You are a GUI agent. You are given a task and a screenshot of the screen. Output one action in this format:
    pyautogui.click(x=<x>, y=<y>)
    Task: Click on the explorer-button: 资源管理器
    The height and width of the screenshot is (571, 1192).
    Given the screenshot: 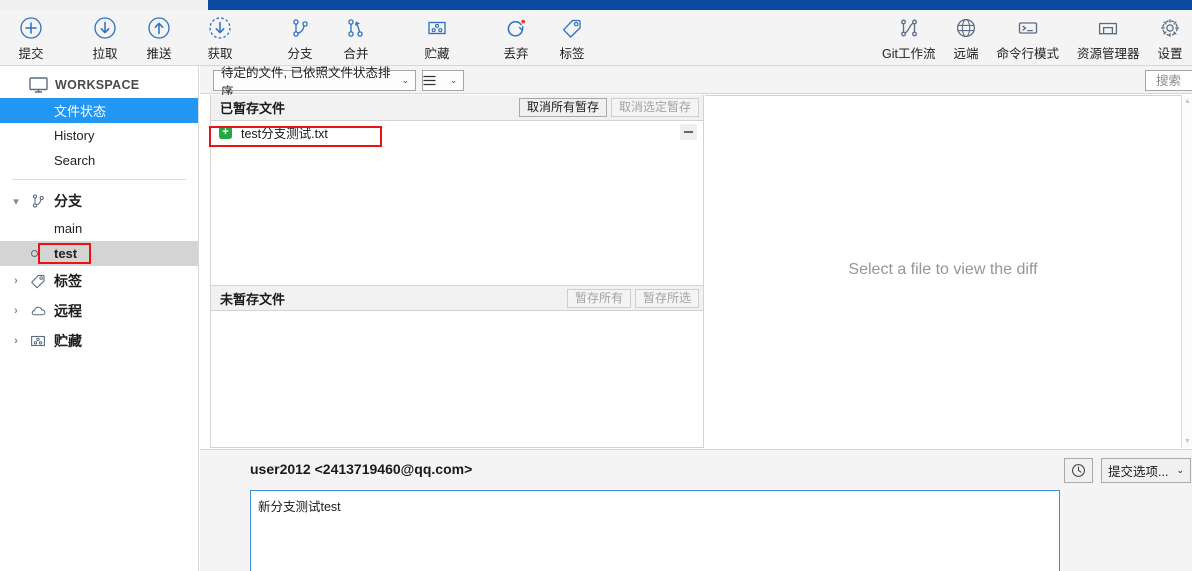 What is the action you would take?
    pyautogui.click(x=1108, y=38)
    